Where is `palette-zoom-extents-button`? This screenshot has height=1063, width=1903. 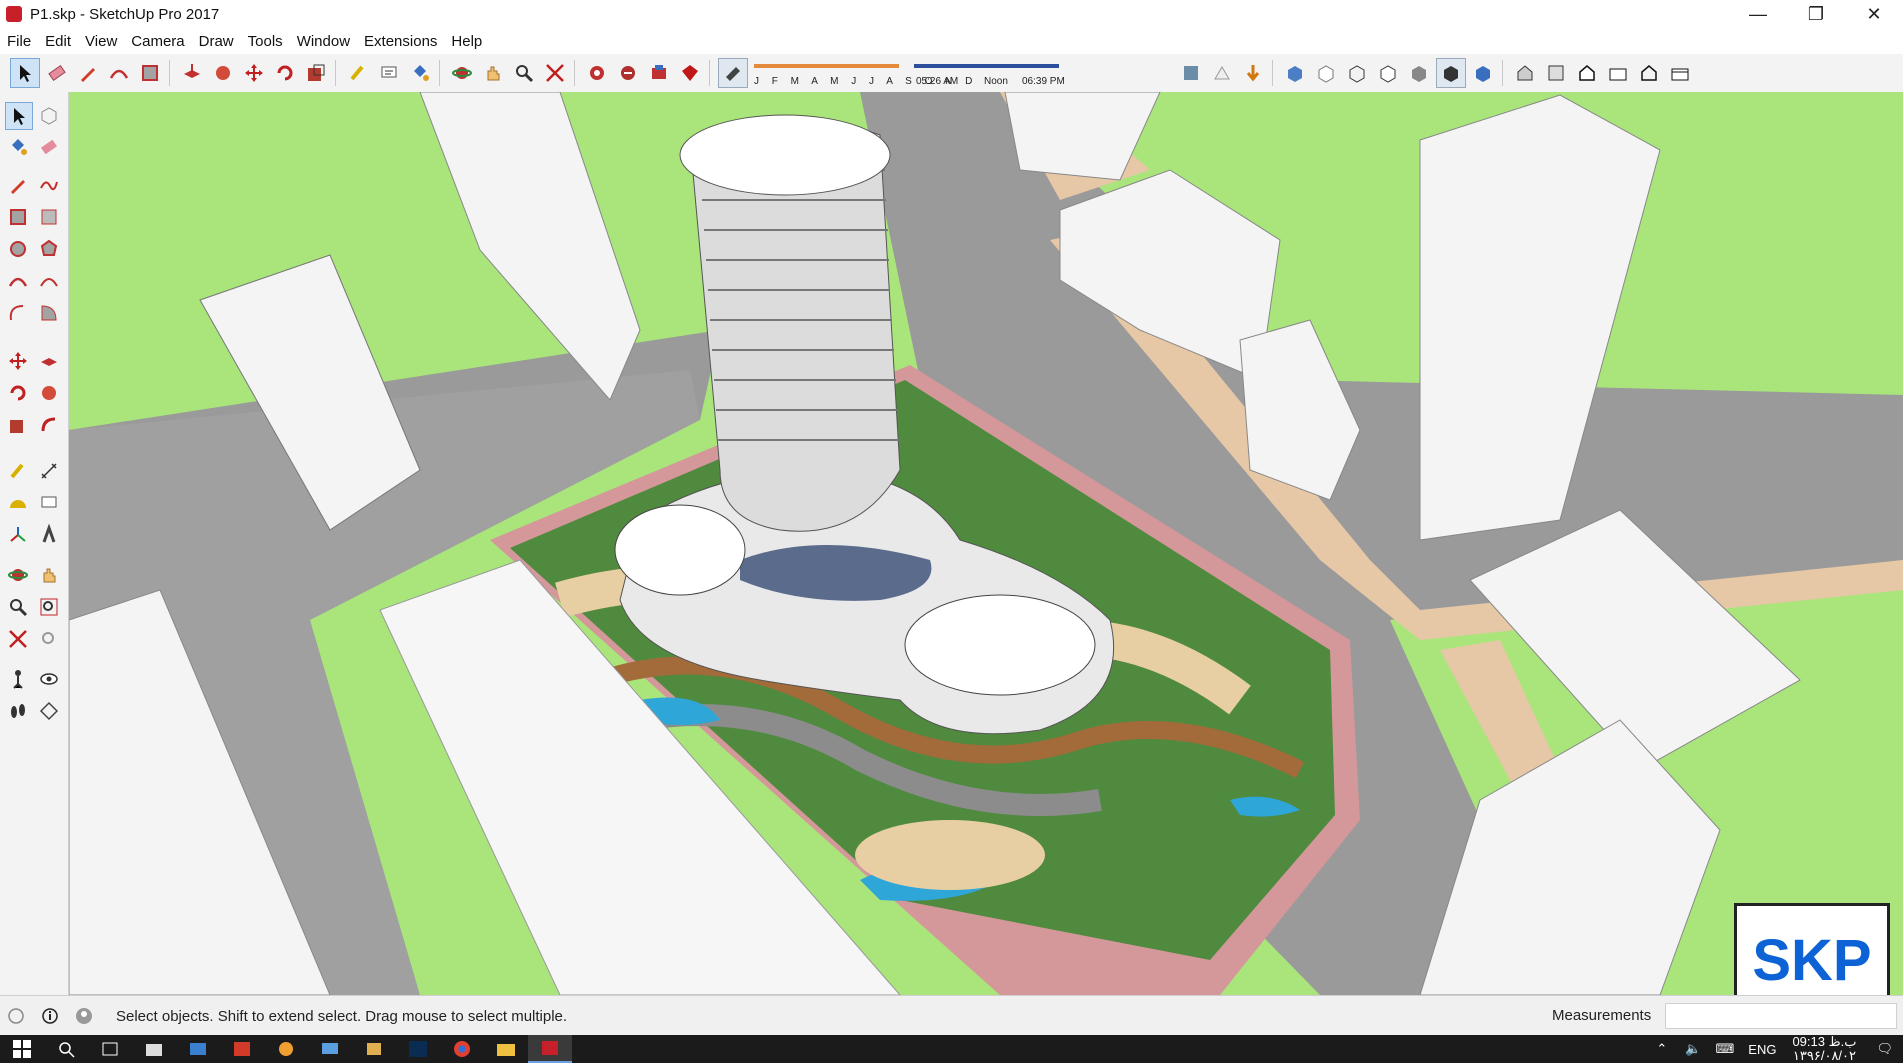 palette-zoom-extents-button is located at coordinates (18, 639).